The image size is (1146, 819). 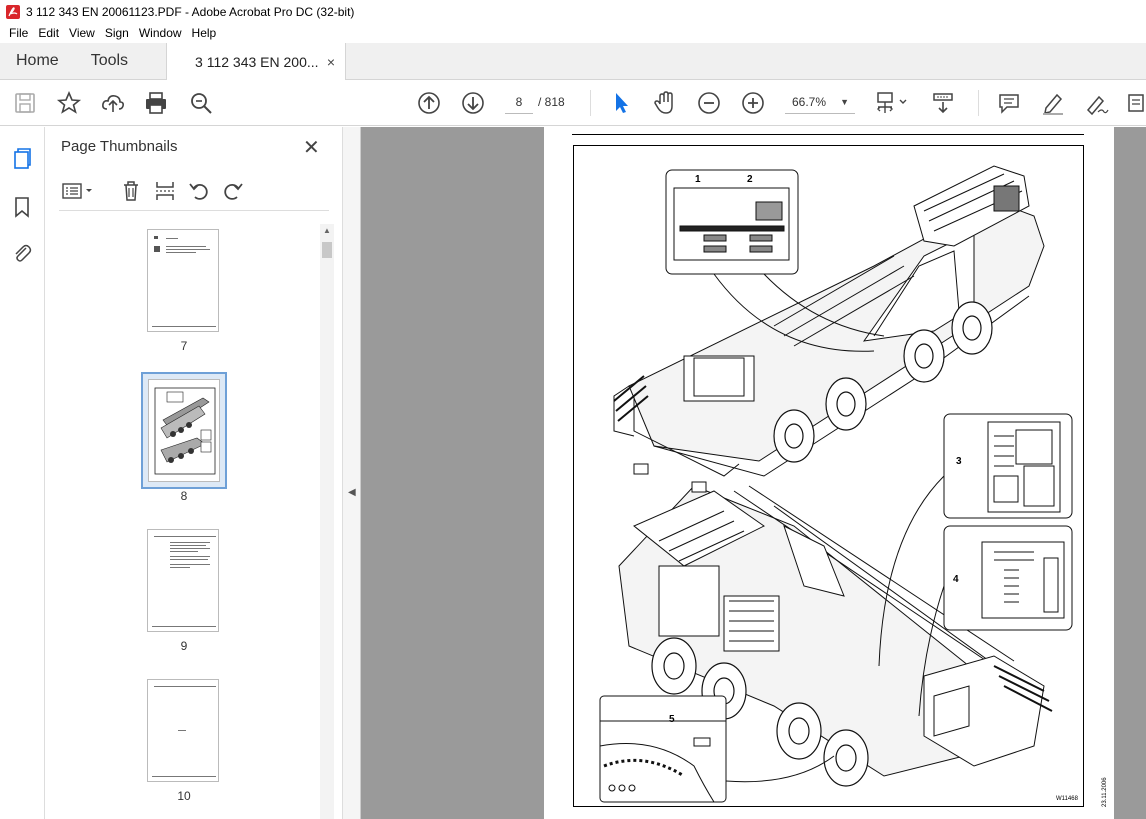 I want to click on tab-document: 3 112 343 EN 200... ×, so click(x=256, y=62).